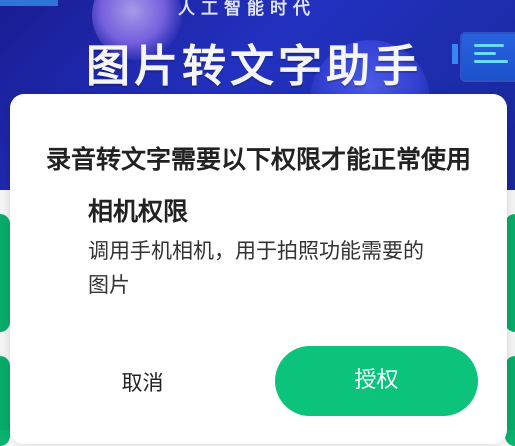 The height and width of the screenshot is (446, 515). Describe the element at coordinates (258, 159) in the screenshot. I see `dialog-title: 录音转文字需要以下权限才能正常使用` at that location.